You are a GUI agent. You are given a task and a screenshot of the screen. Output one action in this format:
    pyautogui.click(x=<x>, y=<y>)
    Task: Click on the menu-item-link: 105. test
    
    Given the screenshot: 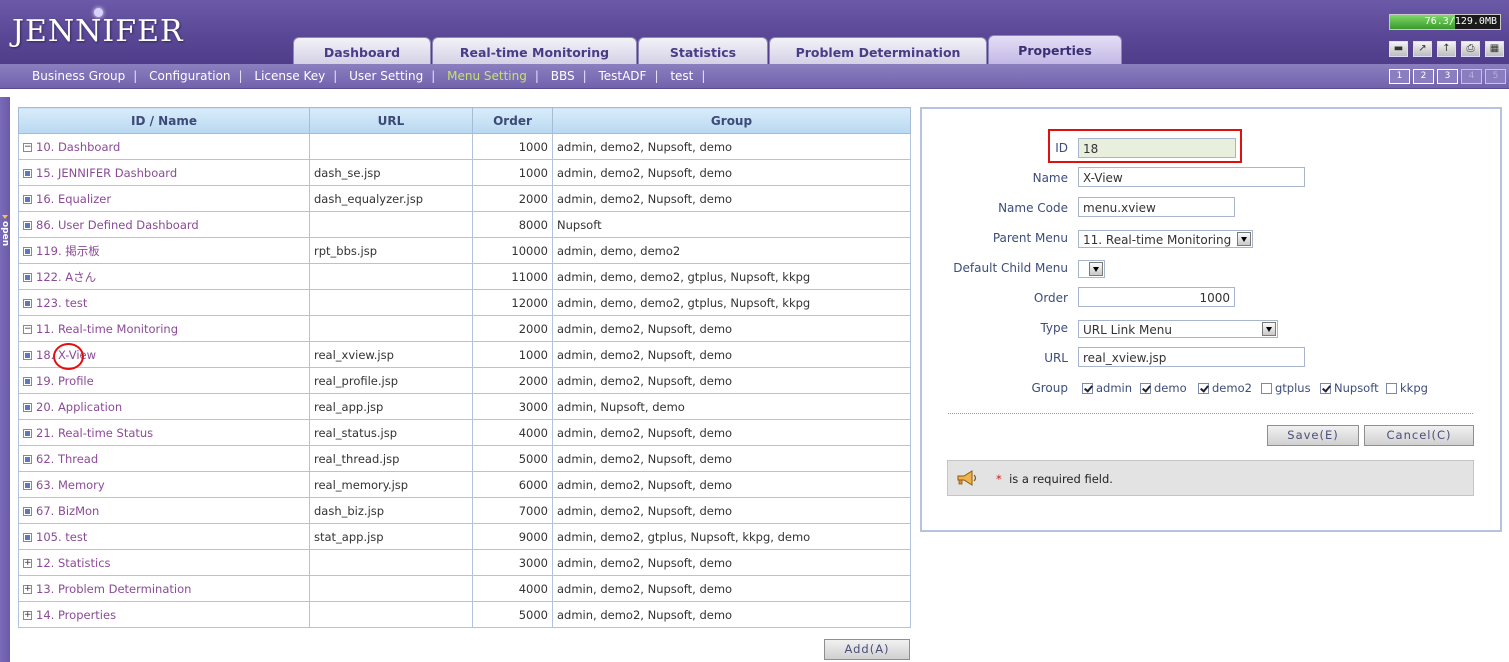 What is the action you would take?
    pyautogui.click(x=61, y=537)
    